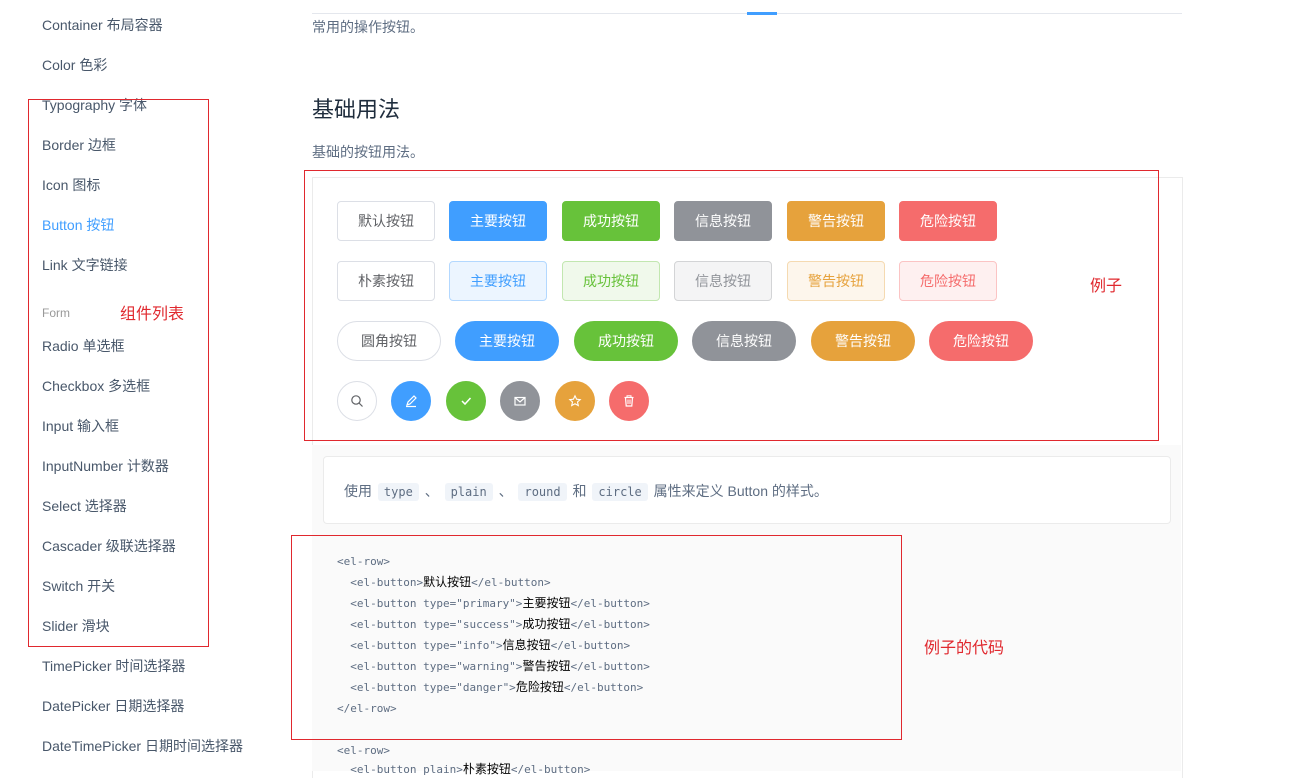 The height and width of the screenshot is (780, 1289). What do you see at coordinates (79, 145) in the screenshot?
I see `sidebar-item-border: Border 边框` at bounding box center [79, 145].